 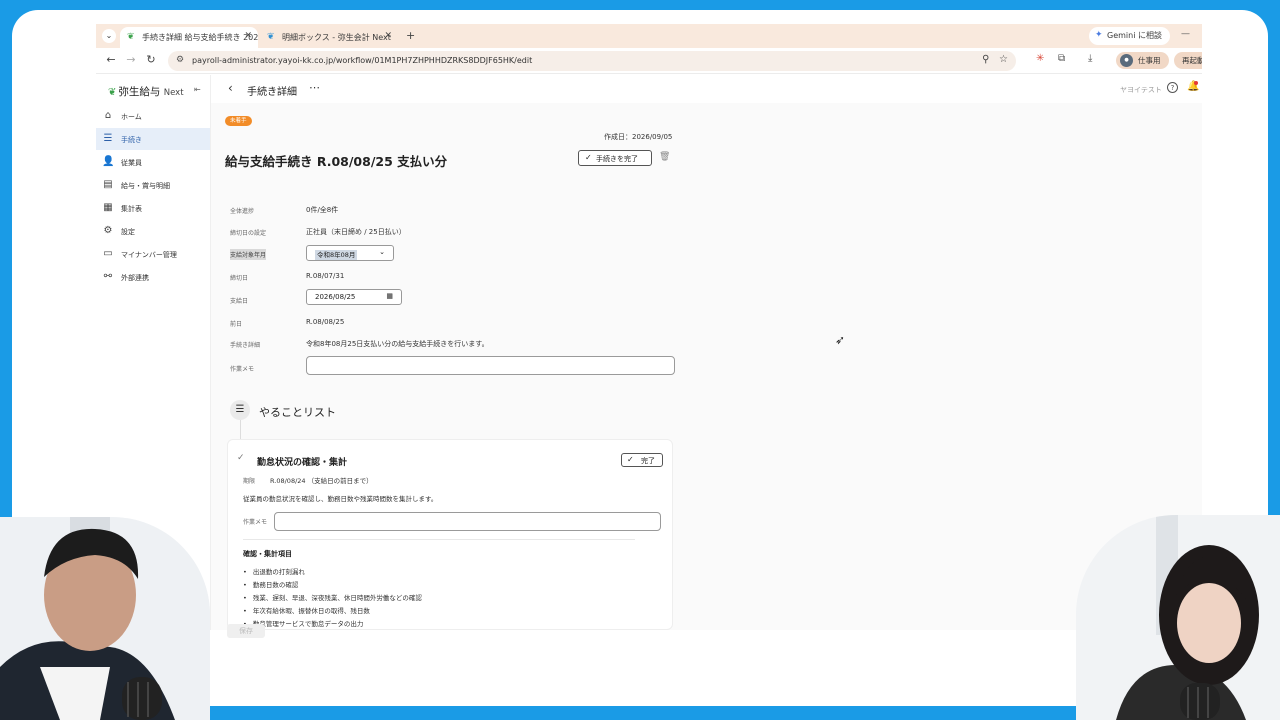 What do you see at coordinates (274, 571) in the screenshot?
I see `list-item: 出退勤の打刻漏れ` at bounding box center [274, 571].